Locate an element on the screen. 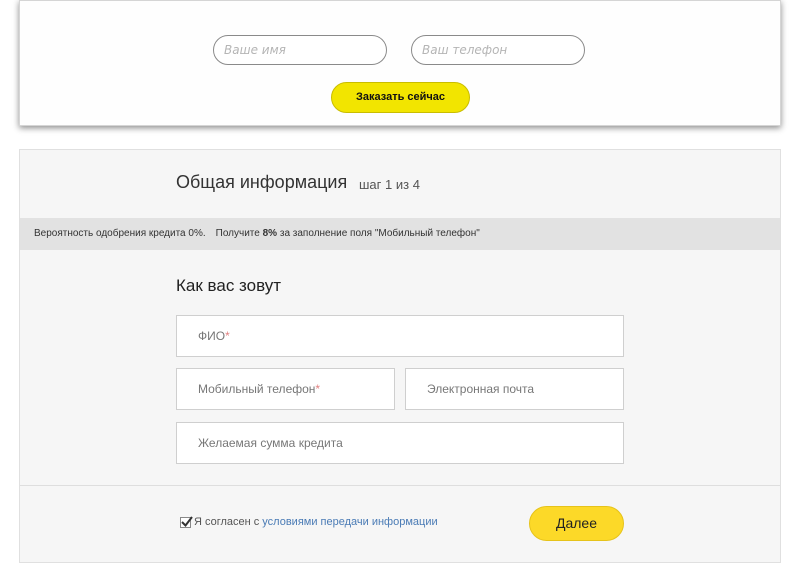  consent-text: Я согласен с is located at coordinates (227, 522).